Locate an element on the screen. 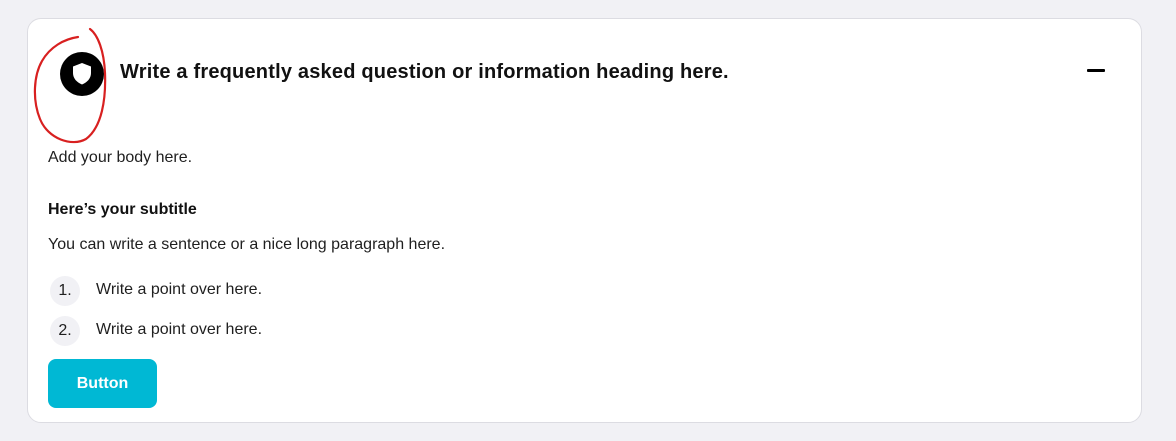 The height and width of the screenshot is (441, 1176). collapse-button is located at coordinates (1096, 71).